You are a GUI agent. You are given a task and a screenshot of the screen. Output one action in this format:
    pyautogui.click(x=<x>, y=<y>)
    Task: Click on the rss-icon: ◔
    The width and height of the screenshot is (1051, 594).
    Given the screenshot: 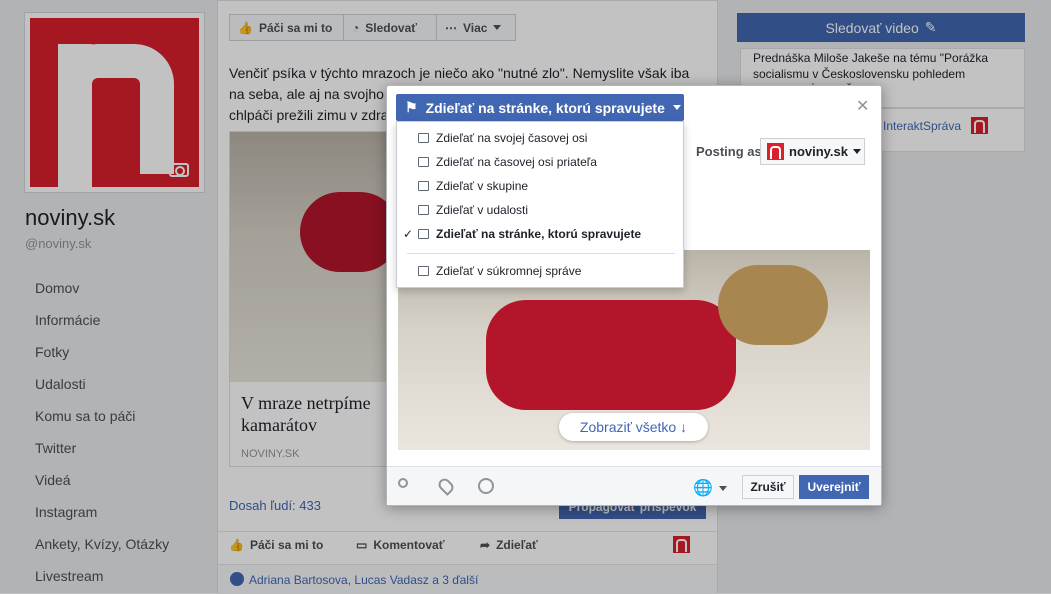 What is the action you would take?
    pyautogui.click(x=356, y=27)
    